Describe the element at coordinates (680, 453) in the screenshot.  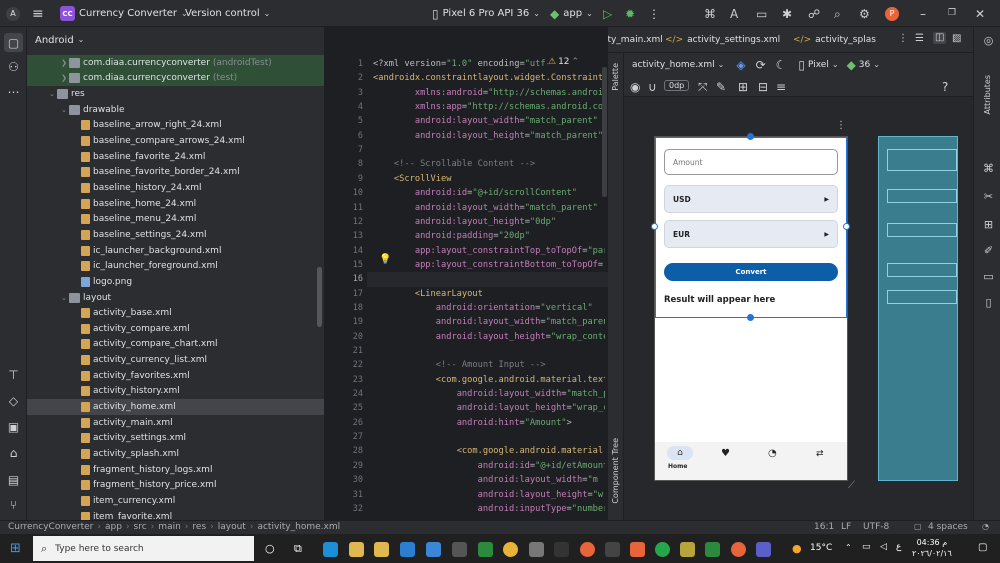
I see `home-icon: ⌂` at that location.